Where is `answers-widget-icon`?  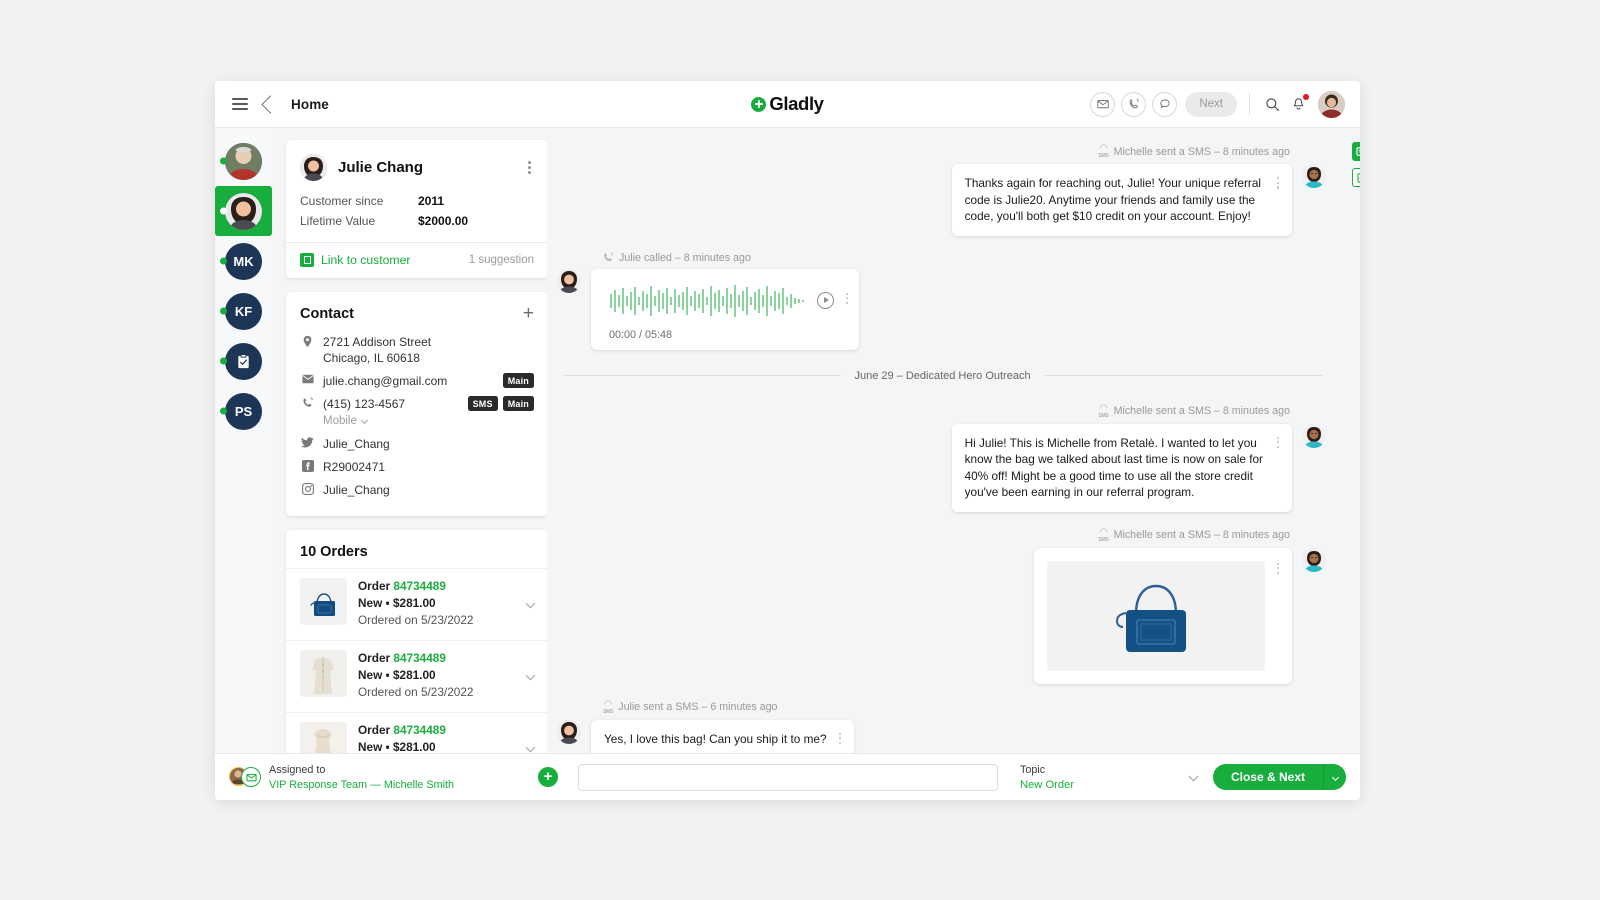 answers-widget-icon is located at coordinates (1356, 151).